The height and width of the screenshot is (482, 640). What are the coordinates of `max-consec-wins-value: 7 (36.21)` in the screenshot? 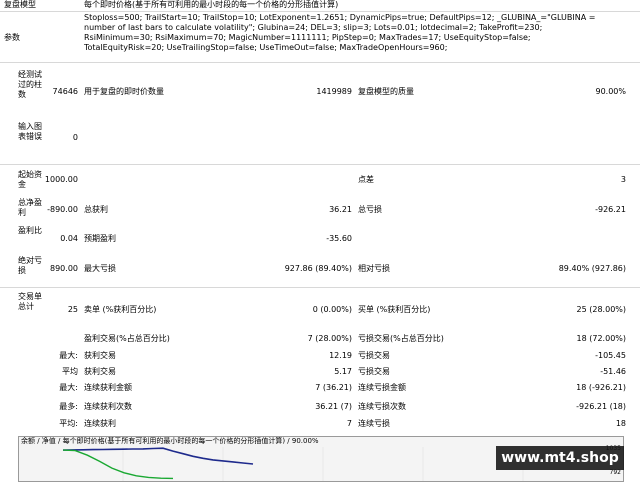 It's located at (333, 387).